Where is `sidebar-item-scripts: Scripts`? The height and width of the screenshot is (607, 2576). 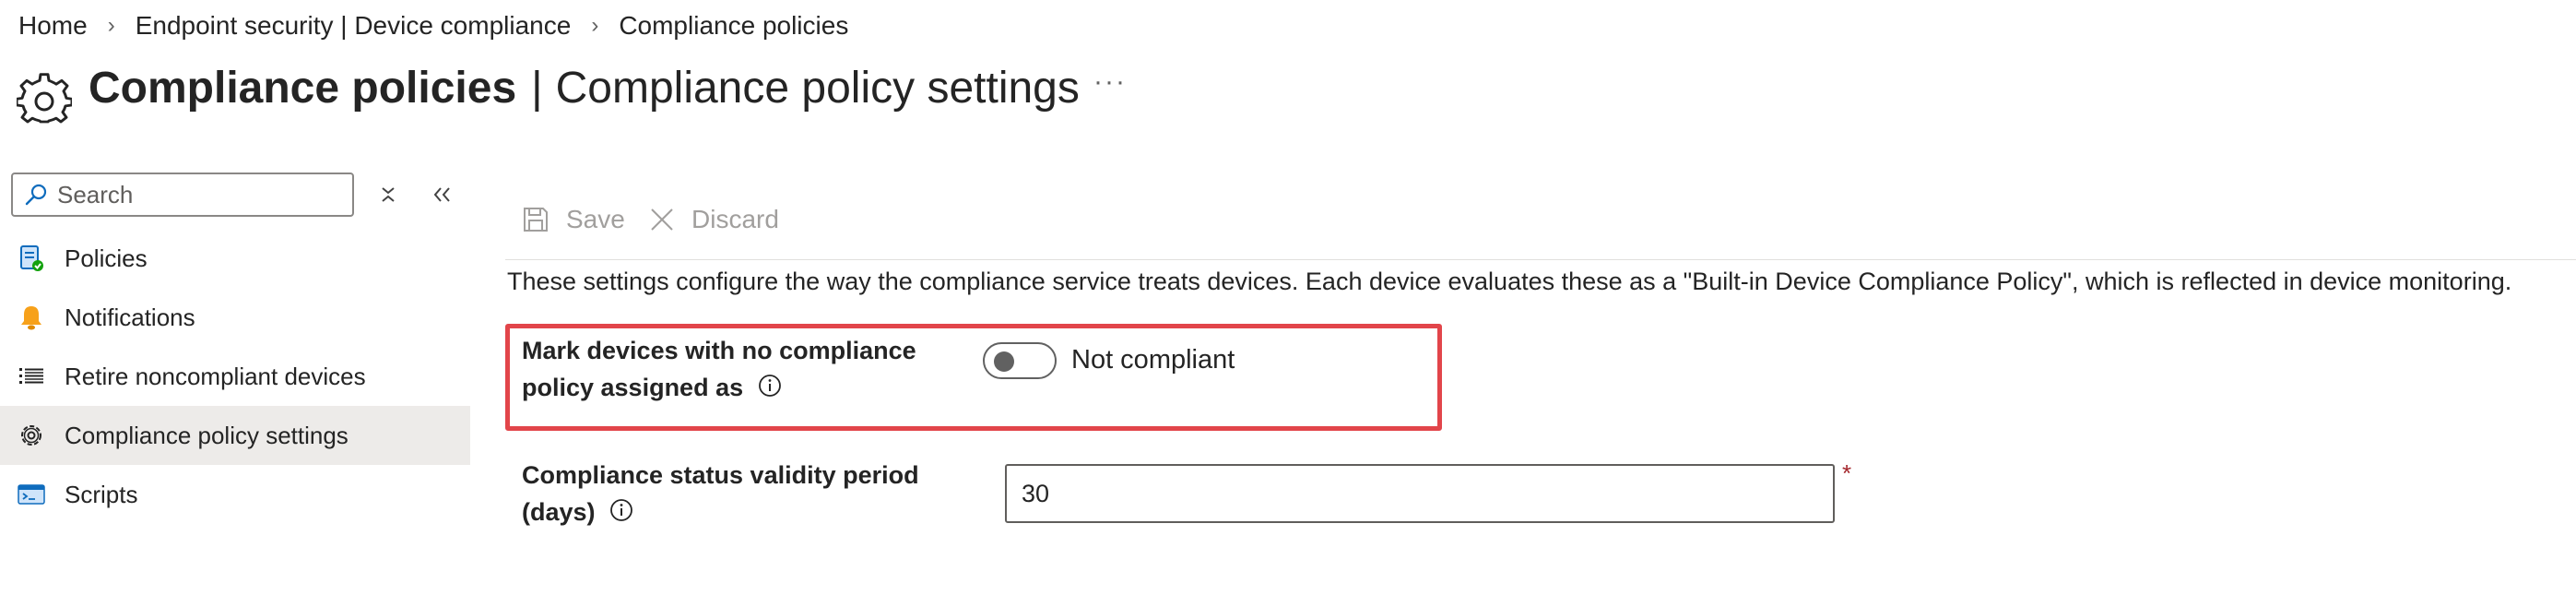
sidebar-item-scripts: Scripts is located at coordinates (235, 494).